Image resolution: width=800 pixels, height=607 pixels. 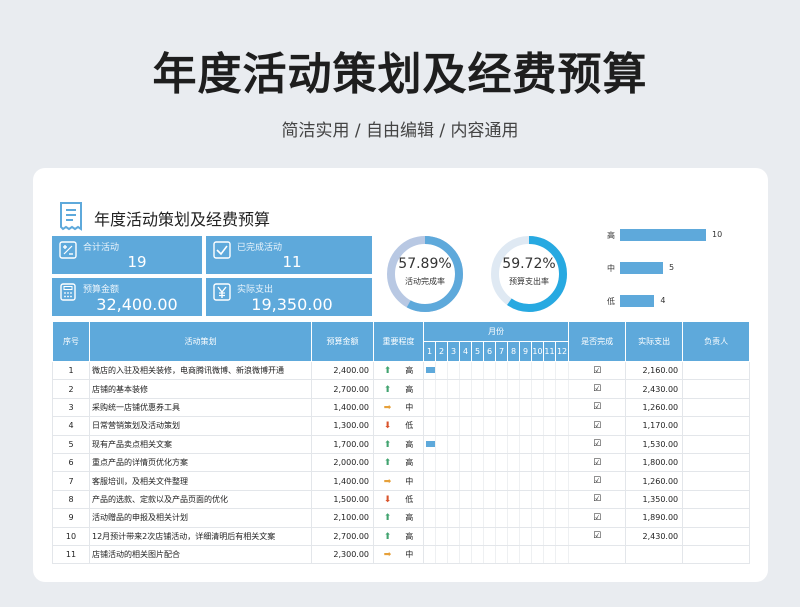 What do you see at coordinates (501, 351) in the screenshot?
I see `month-header-7: 7` at bounding box center [501, 351].